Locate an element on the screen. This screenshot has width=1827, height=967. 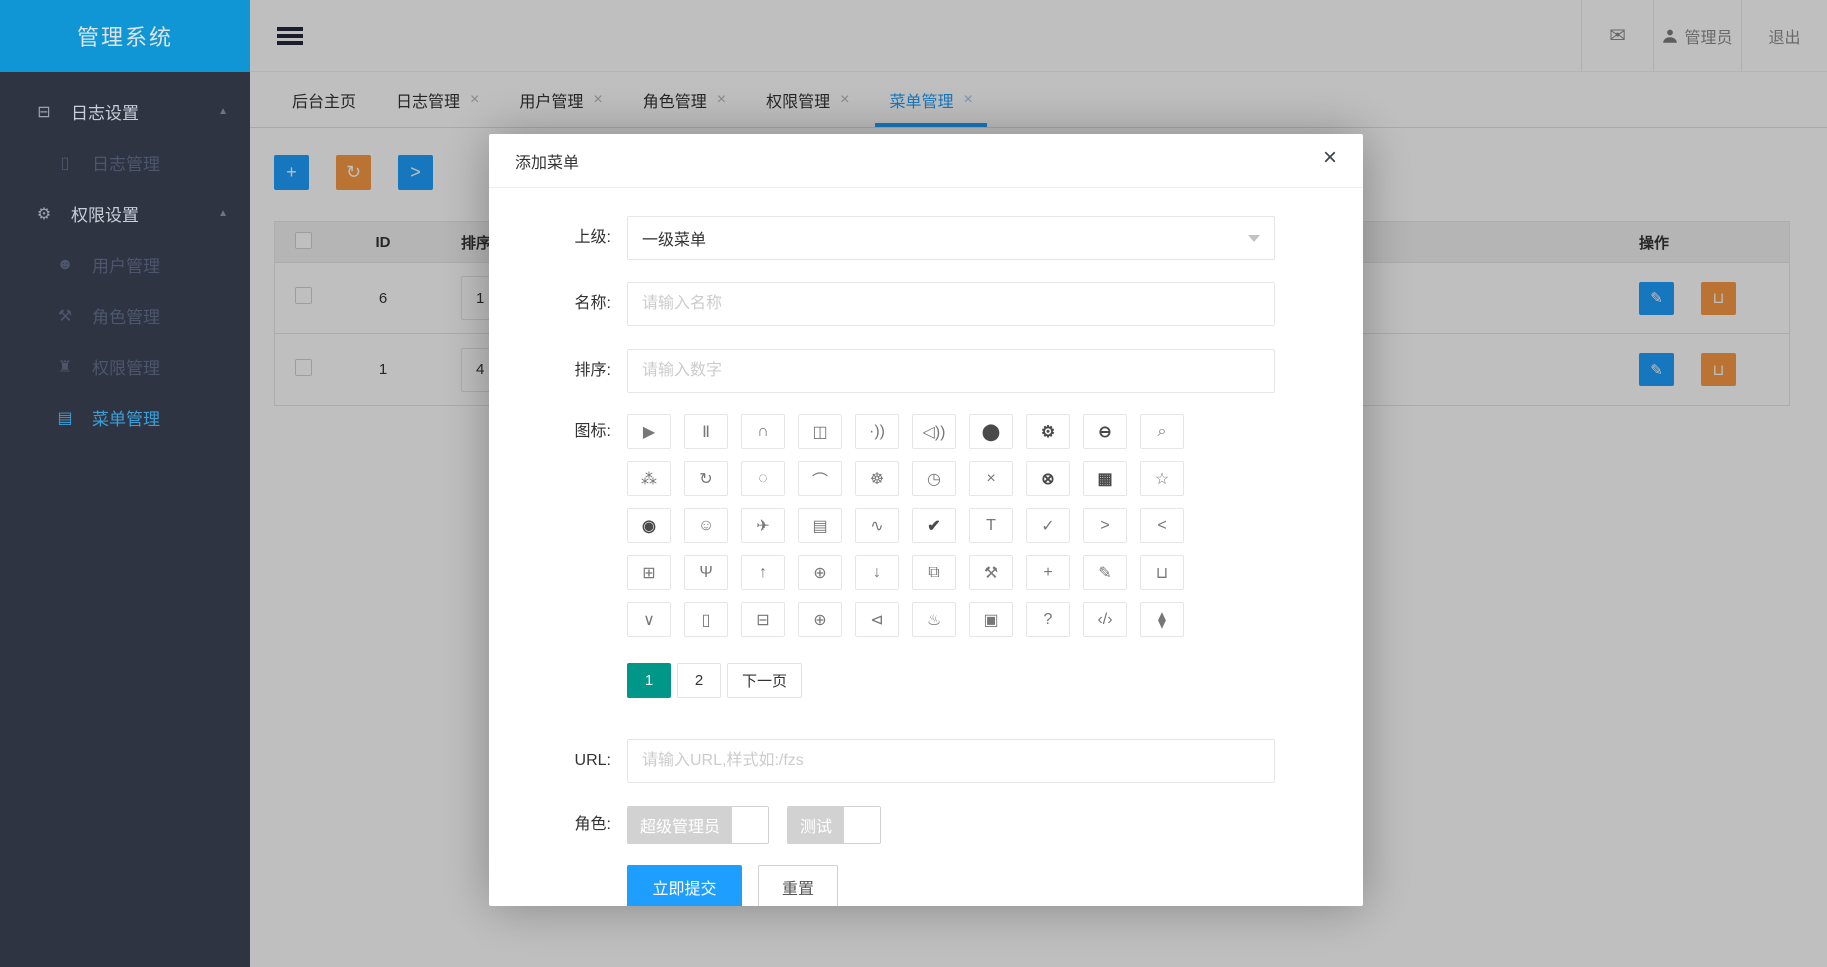
headphones-icon-button: ∩ is located at coordinates (763, 431).